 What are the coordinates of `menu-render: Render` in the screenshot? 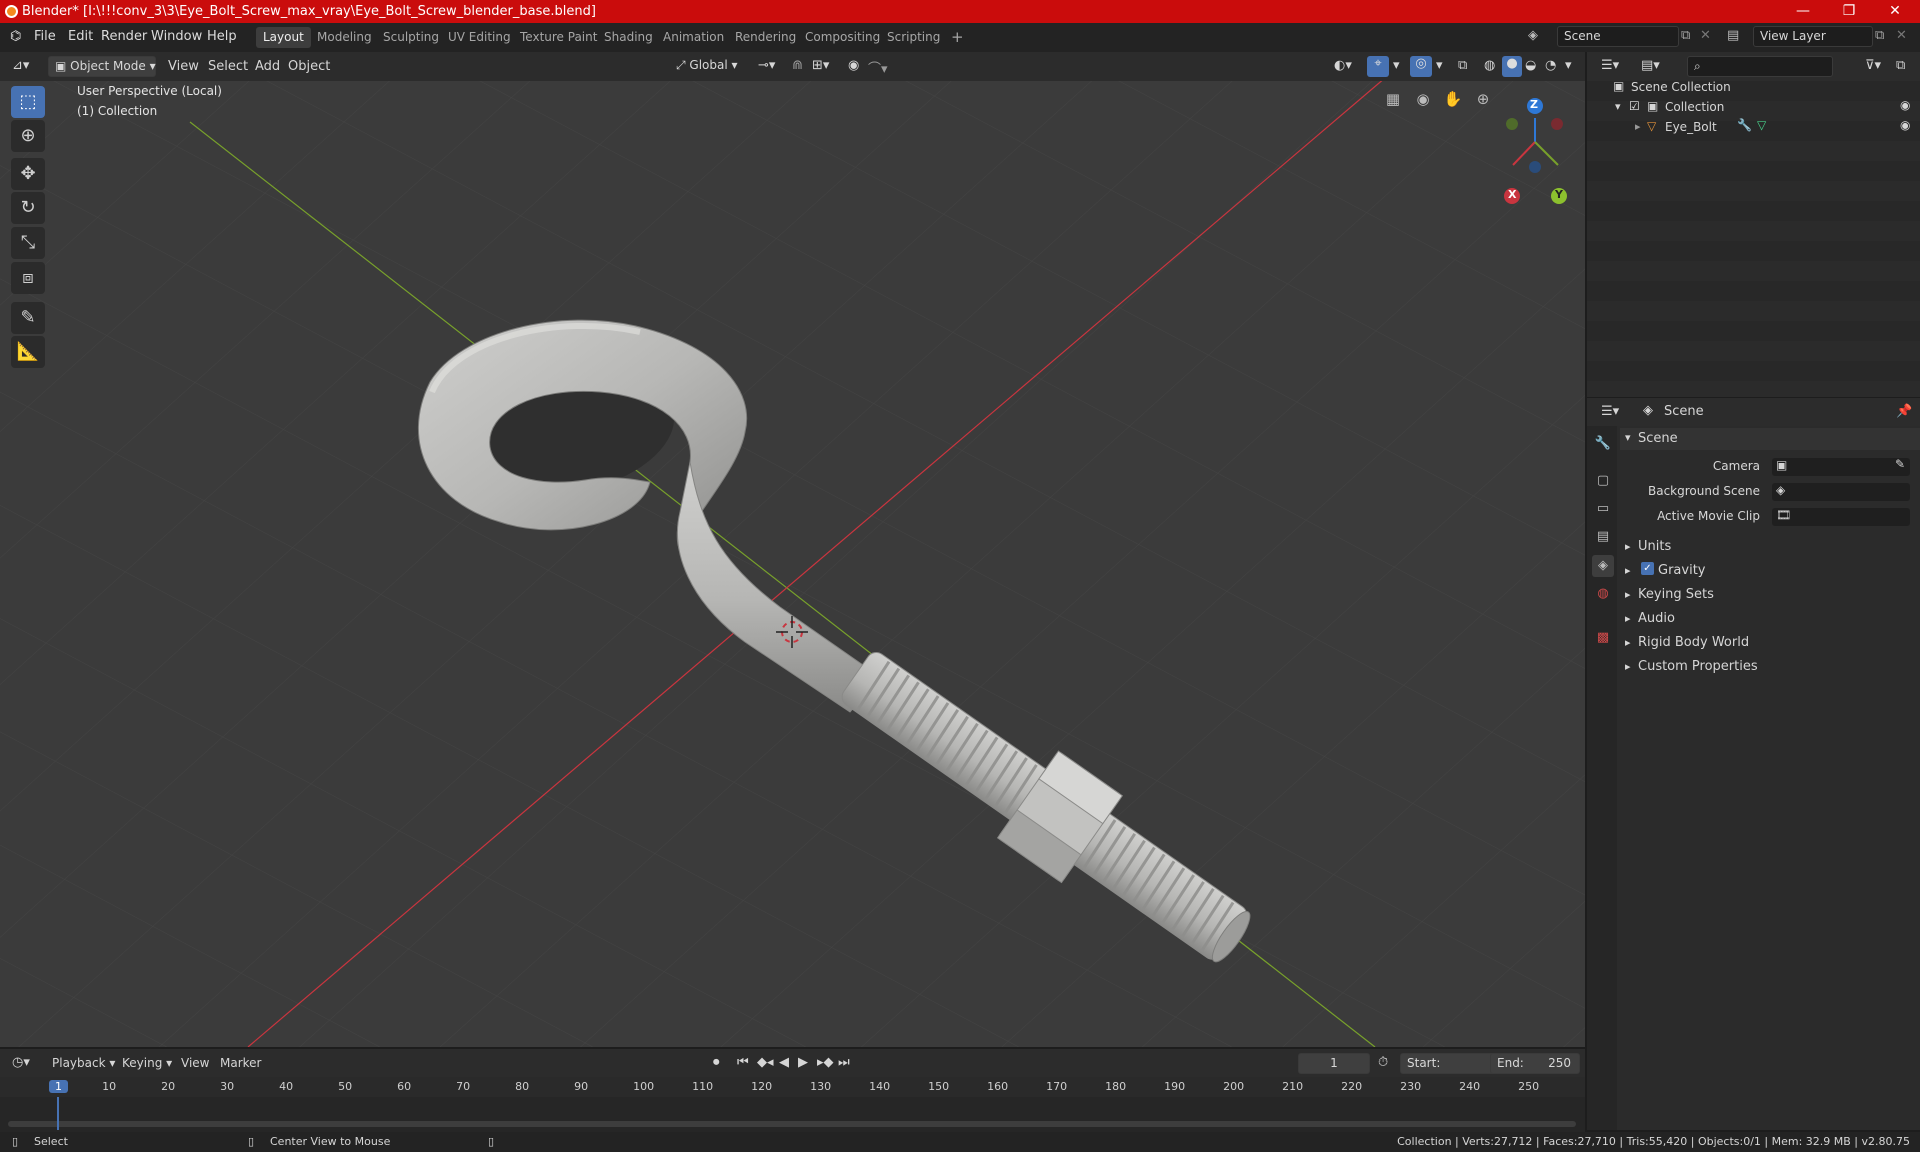 It's located at (124, 36).